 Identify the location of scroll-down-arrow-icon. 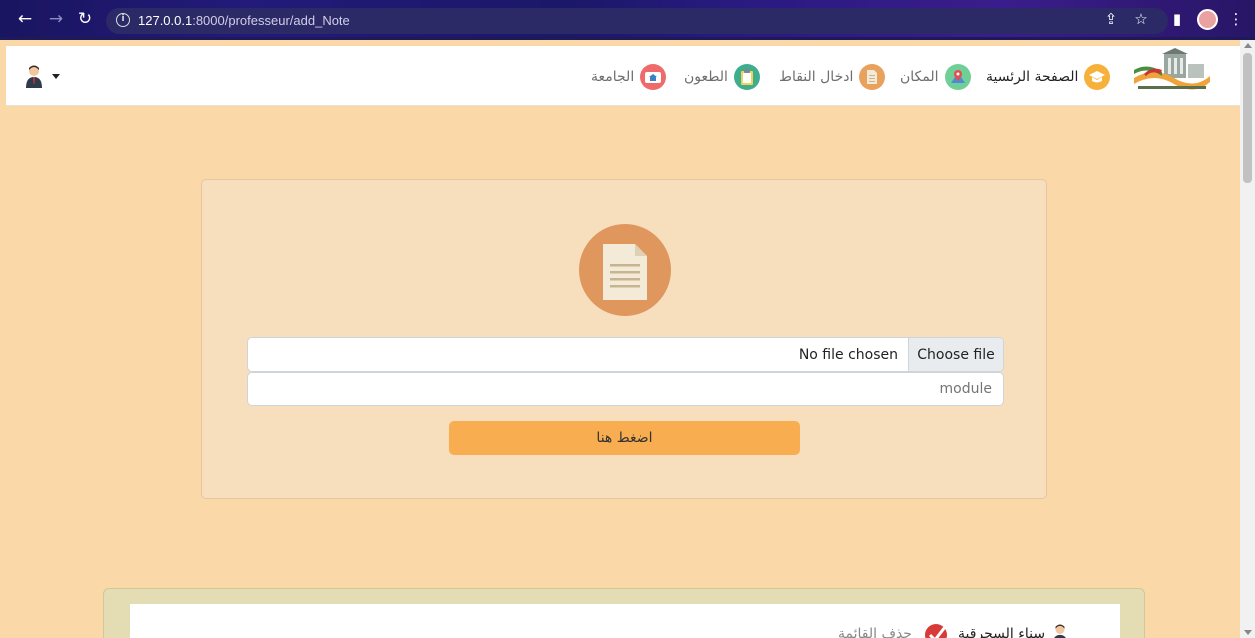
(1248, 632).